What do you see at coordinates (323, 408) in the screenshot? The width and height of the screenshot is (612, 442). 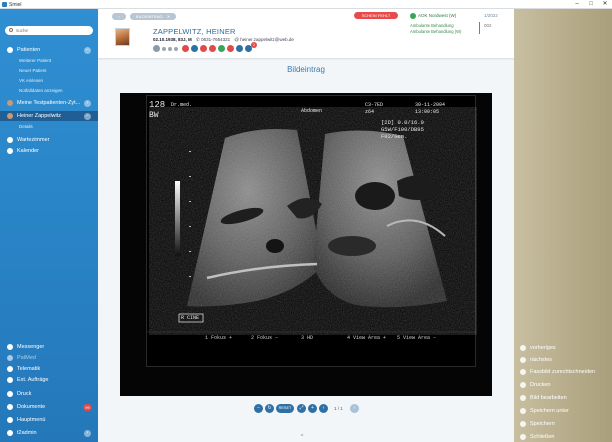 I see `previous-page-icon: ‹` at bounding box center [323, 408].